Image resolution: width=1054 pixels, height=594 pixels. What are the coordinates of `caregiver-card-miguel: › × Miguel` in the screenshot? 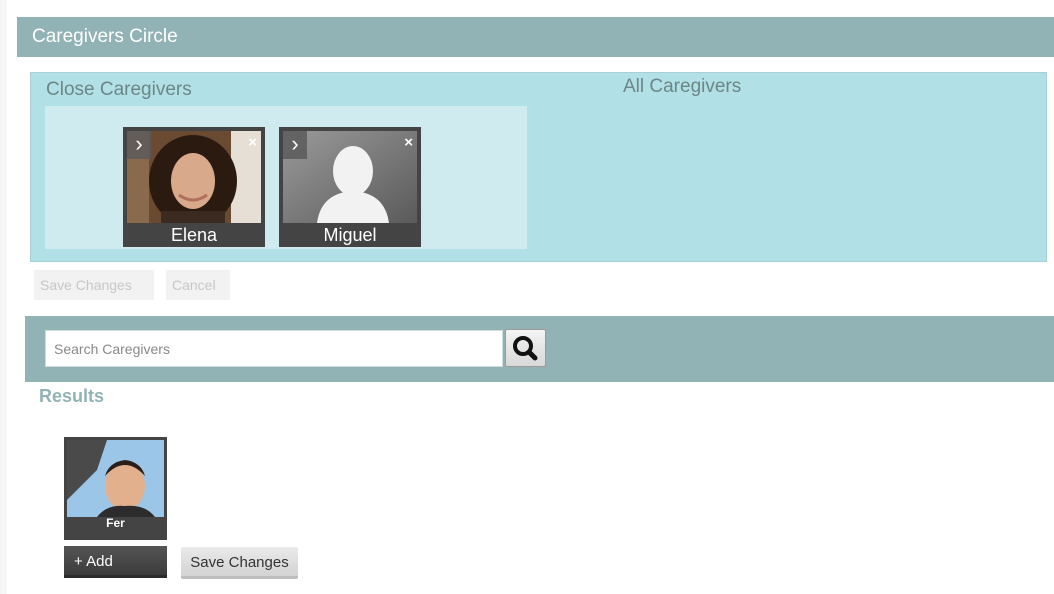 It's located at (350, 187).